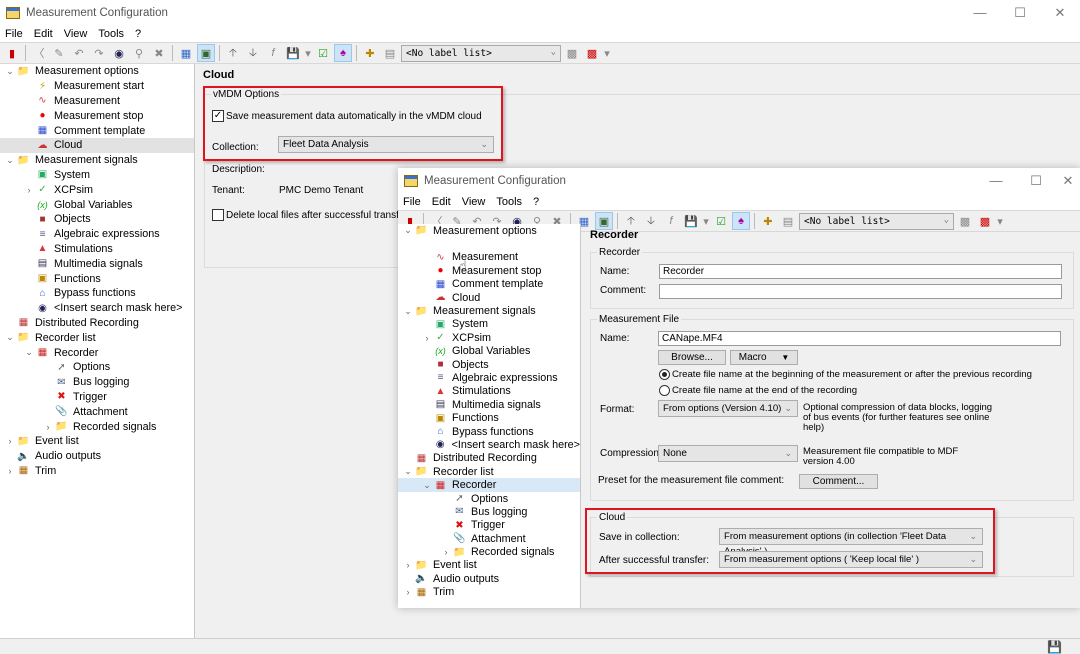  I want to click on format-select: From options (Version 4.10) ⌄, so click(728, 408).